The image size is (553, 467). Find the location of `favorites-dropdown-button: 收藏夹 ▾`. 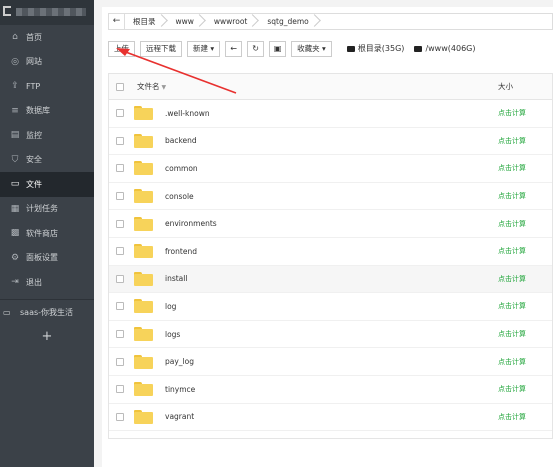

favorites-dropdown-button: 收藏夹 ▾ is located at coordinates (311, 48).